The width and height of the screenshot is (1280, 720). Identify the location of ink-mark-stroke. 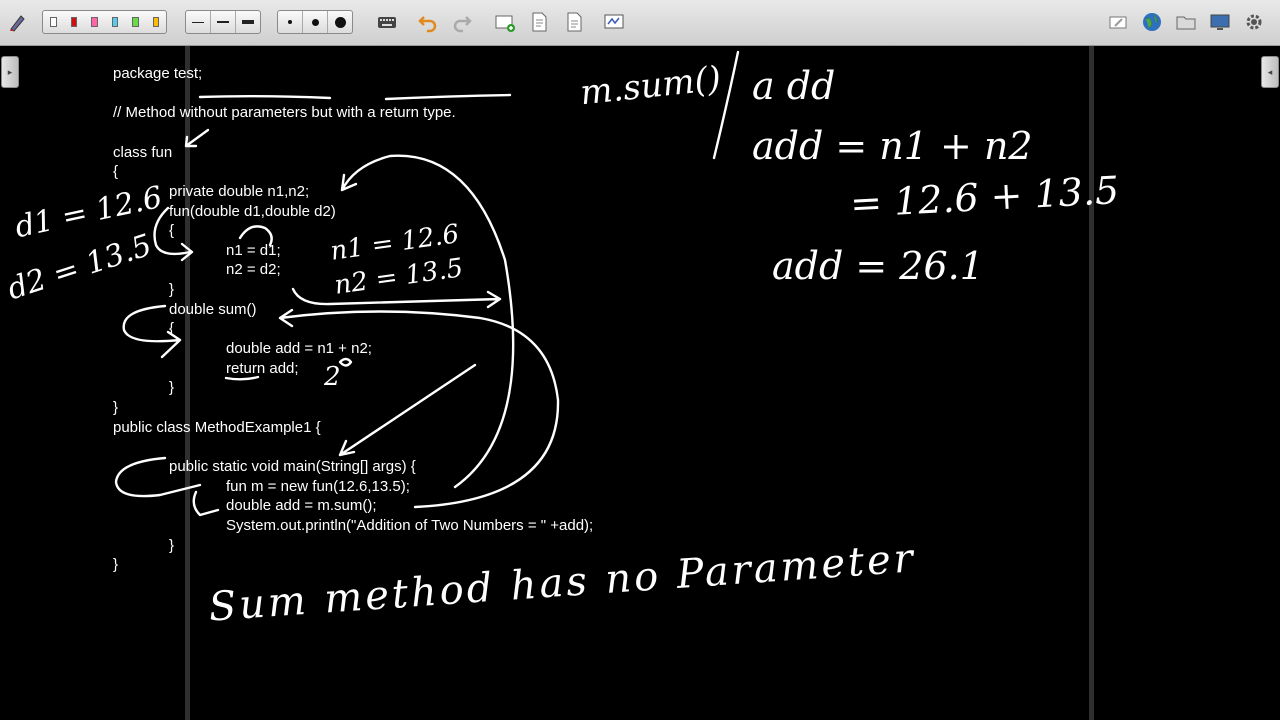
(345, 362).